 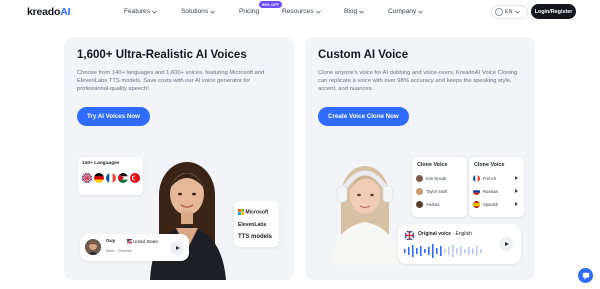 What do you see at coordinates (134, 247) in the screenshot?
I see `voice-sample-card: Guy United States Male · Cheerful` at bounding box center [134, 247].